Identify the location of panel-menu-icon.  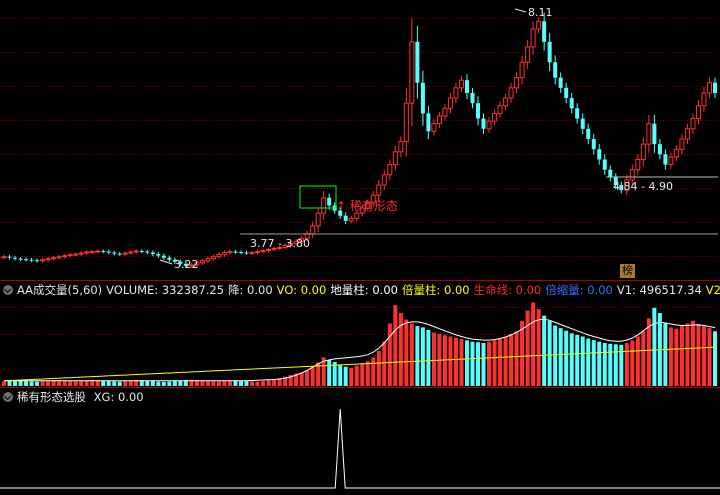
(8, 397).